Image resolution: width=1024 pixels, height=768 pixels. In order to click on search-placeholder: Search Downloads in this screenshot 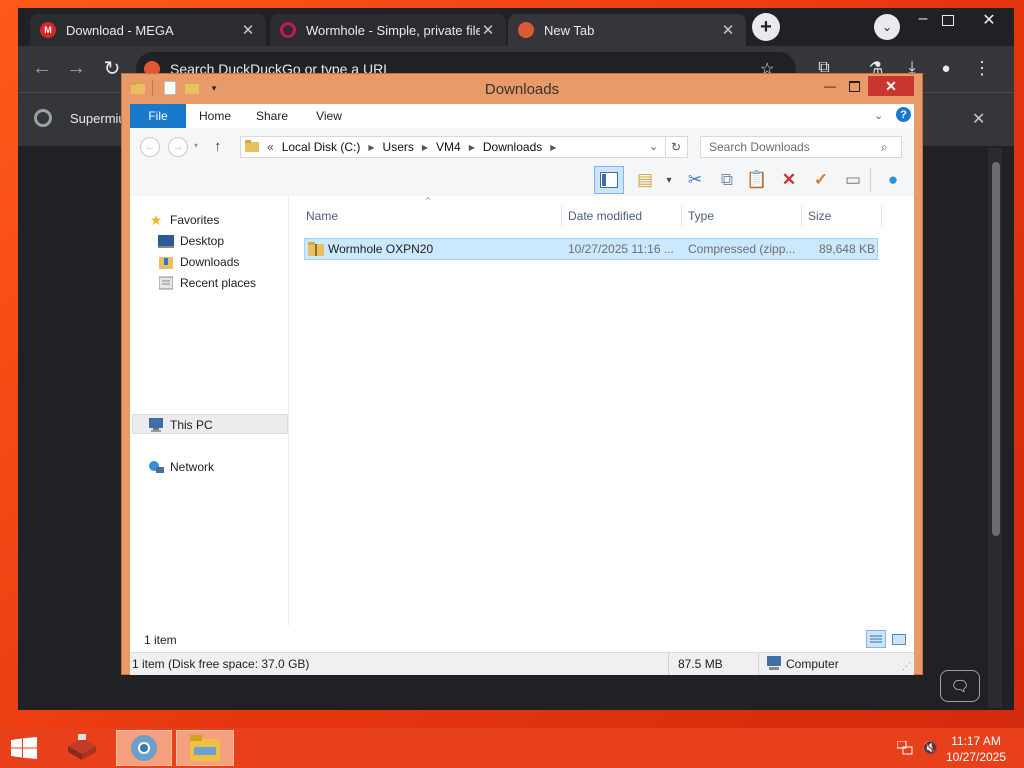, I will do `click(759, 147)`.